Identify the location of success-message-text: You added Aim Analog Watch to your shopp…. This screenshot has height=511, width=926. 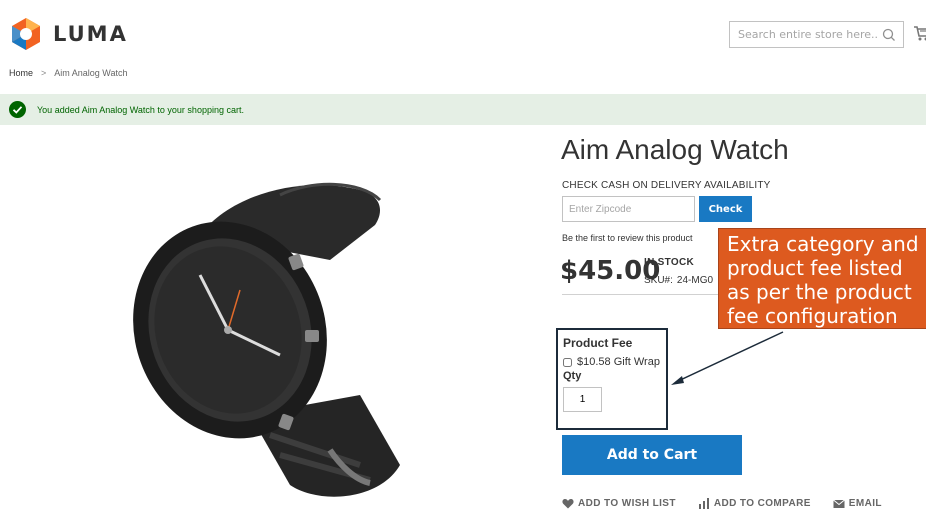
(140, 109).